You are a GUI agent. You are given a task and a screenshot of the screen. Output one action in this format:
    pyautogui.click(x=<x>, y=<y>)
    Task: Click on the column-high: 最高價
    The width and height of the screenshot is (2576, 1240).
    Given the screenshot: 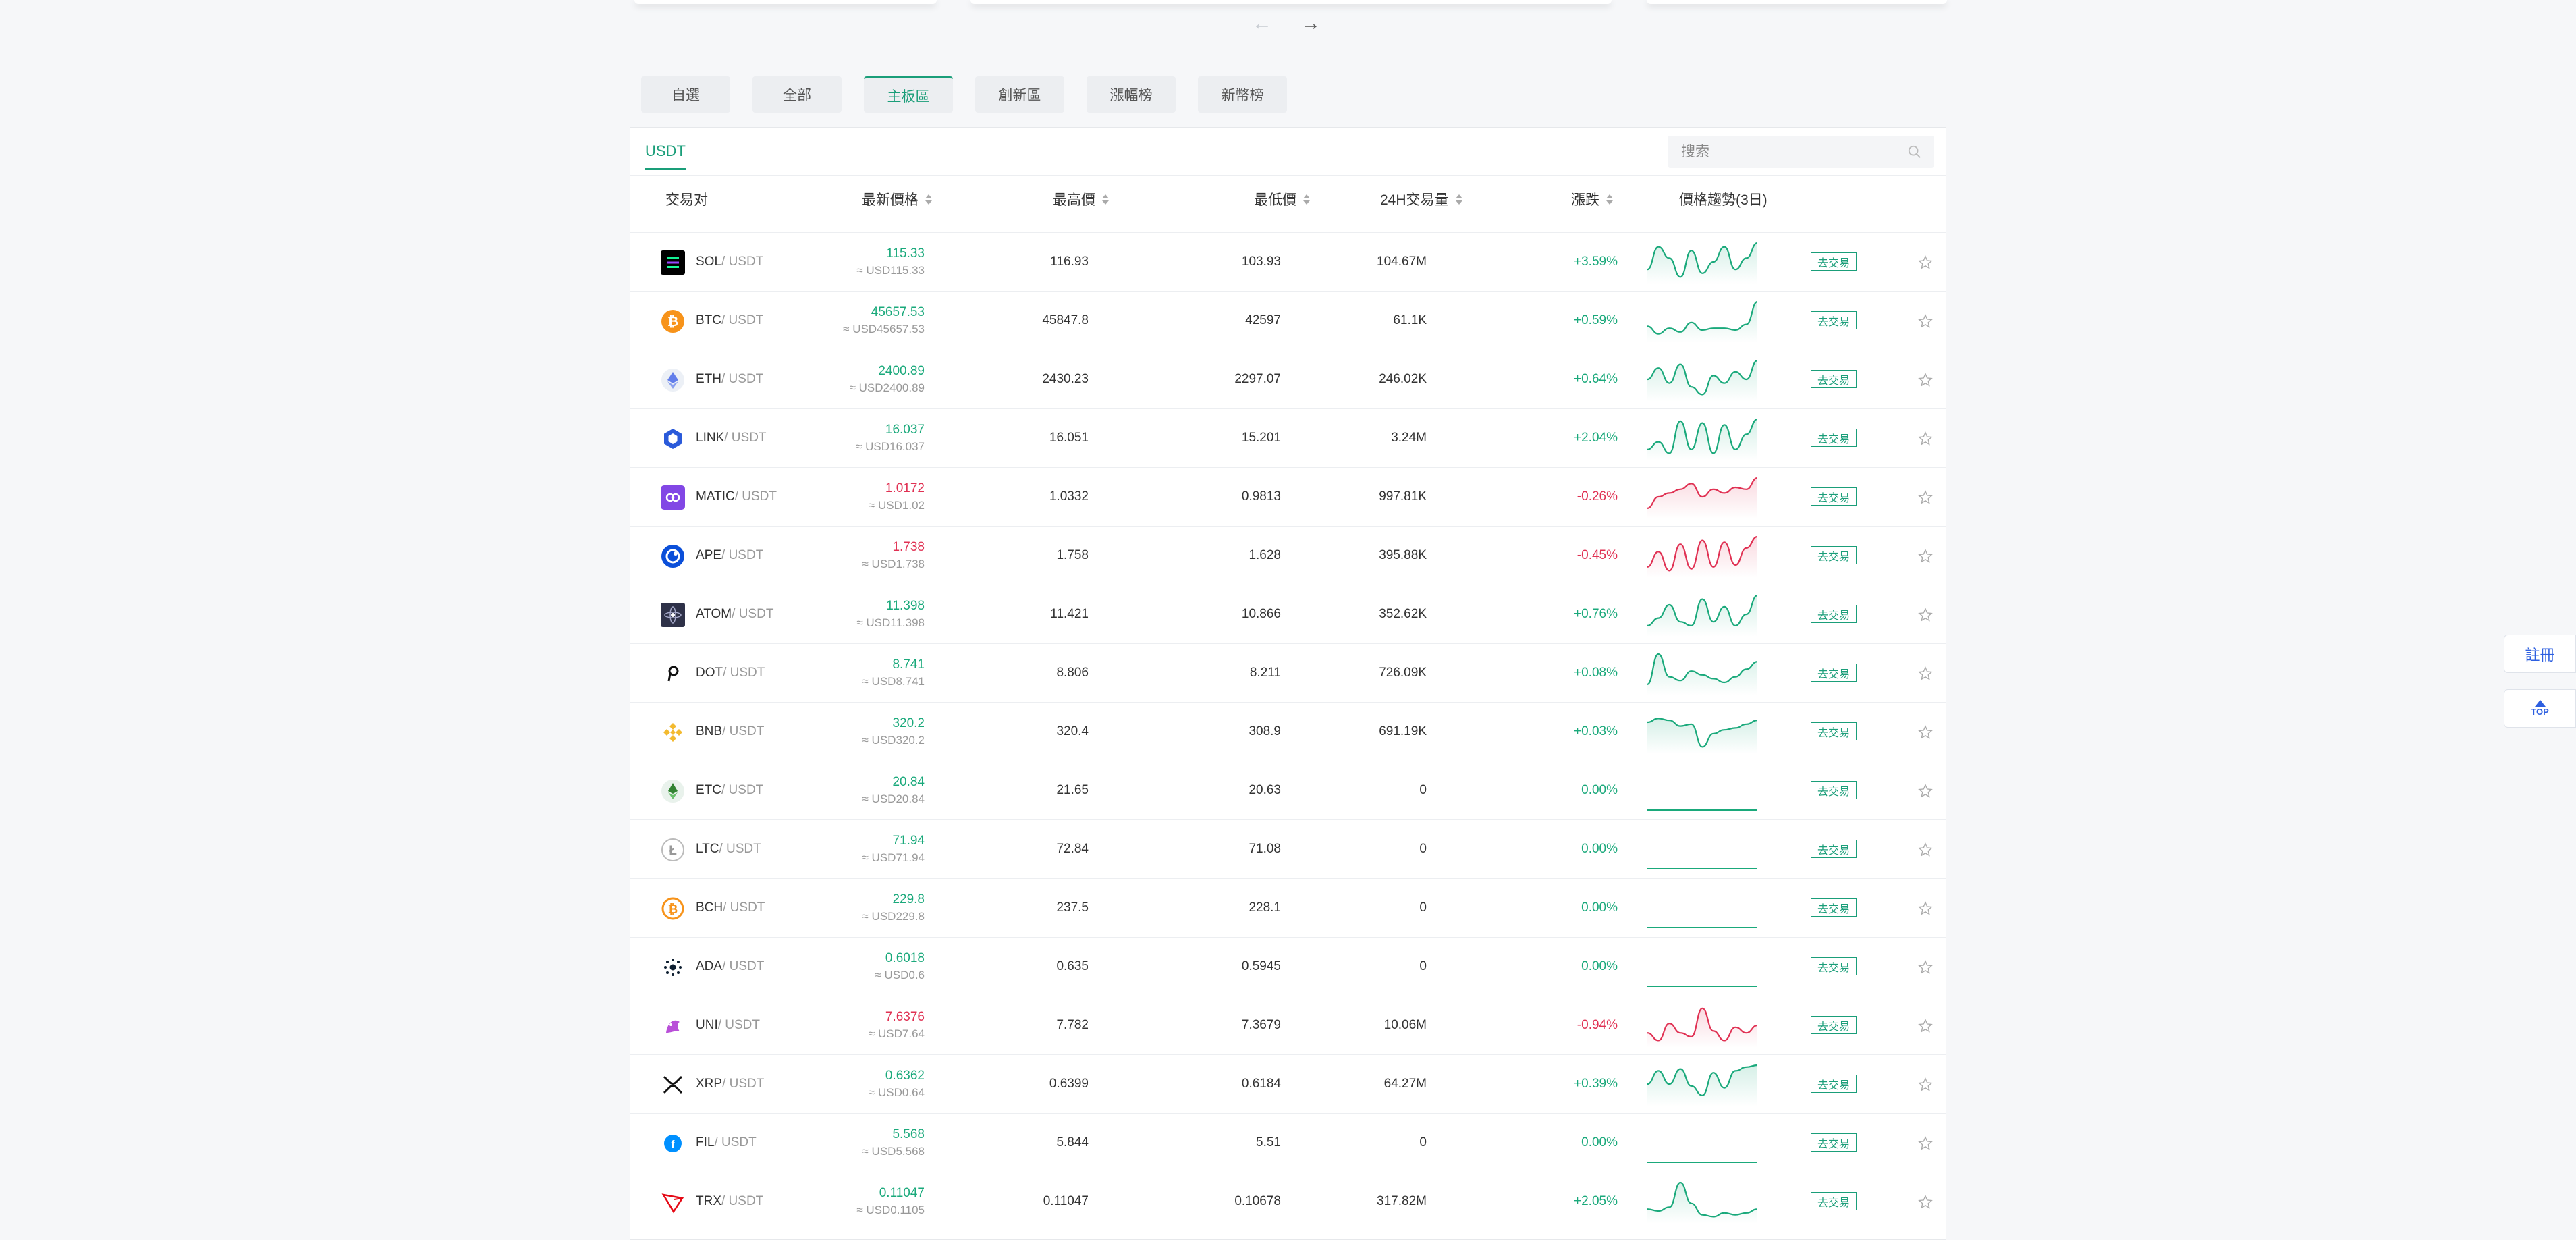 What is the action you would take?
    pyautogui.click(x=1081, y=200)
    